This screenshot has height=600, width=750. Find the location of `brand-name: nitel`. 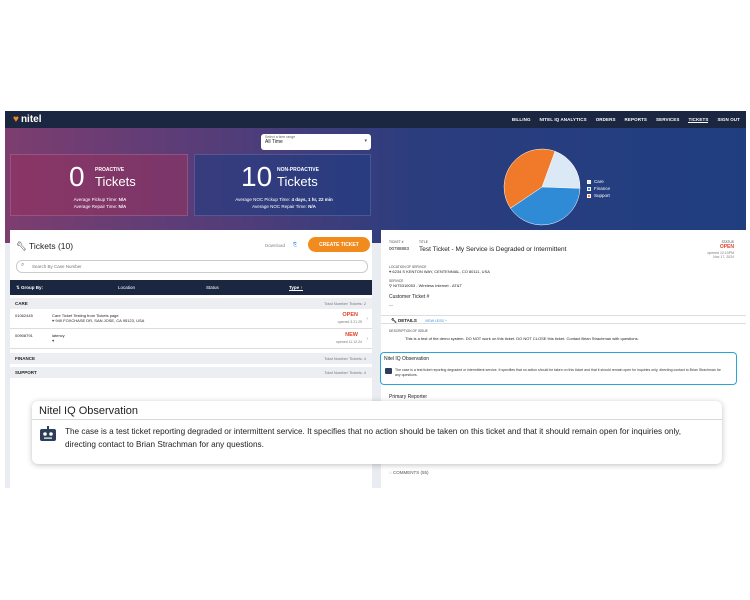

brand-name: nitel is located at coordinates (31, 119).